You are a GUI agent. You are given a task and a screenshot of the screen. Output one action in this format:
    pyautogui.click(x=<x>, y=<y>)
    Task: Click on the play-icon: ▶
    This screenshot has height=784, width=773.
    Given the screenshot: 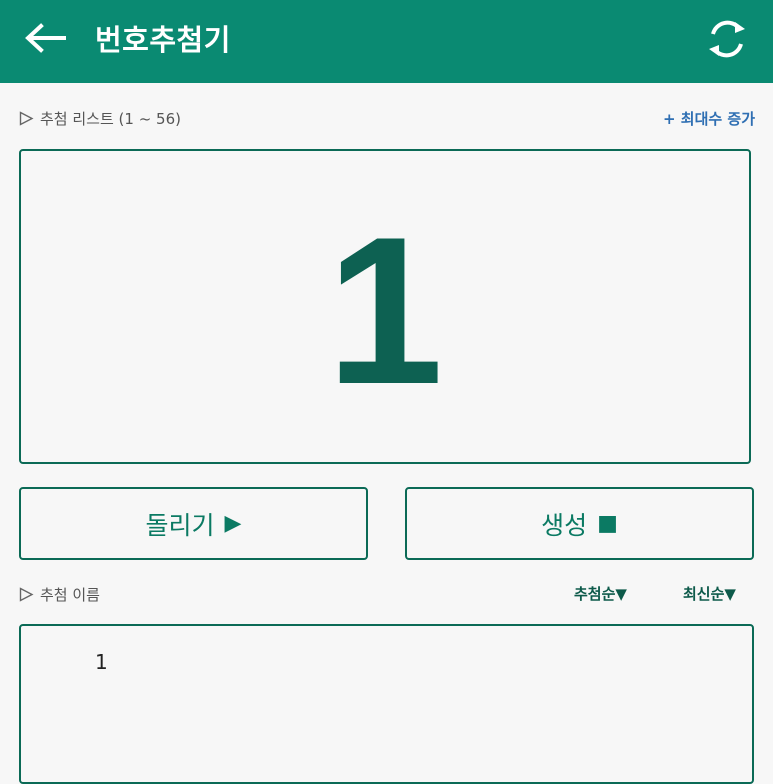 What is the action you would take?
    pyautogui.click(x=233, y=523)
    